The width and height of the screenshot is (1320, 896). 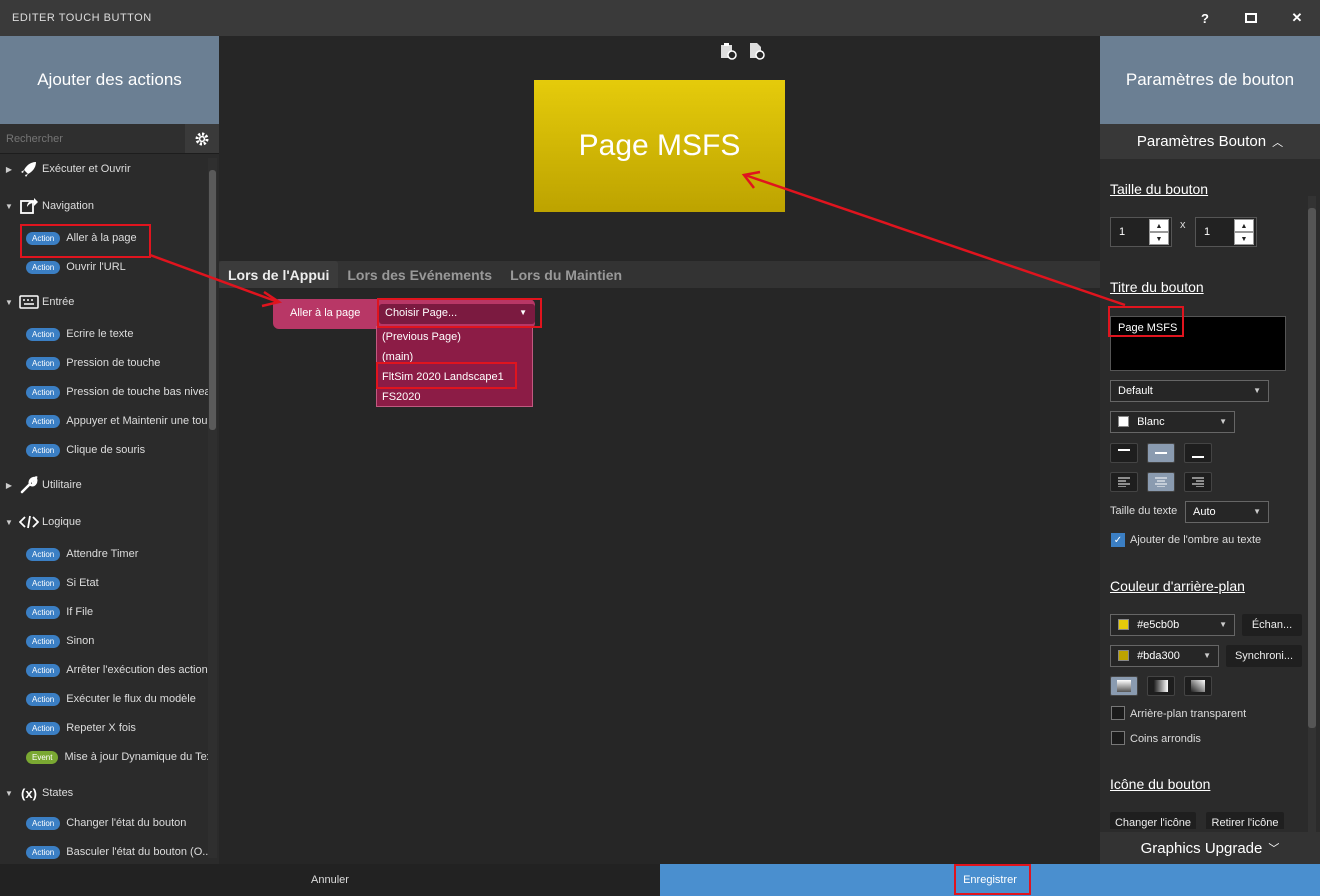 What do you see at coordinates (121, 238) in the screenshot?
I see `action-item-aller-page: Action Aller à la page` at bounding box center [121, 238].